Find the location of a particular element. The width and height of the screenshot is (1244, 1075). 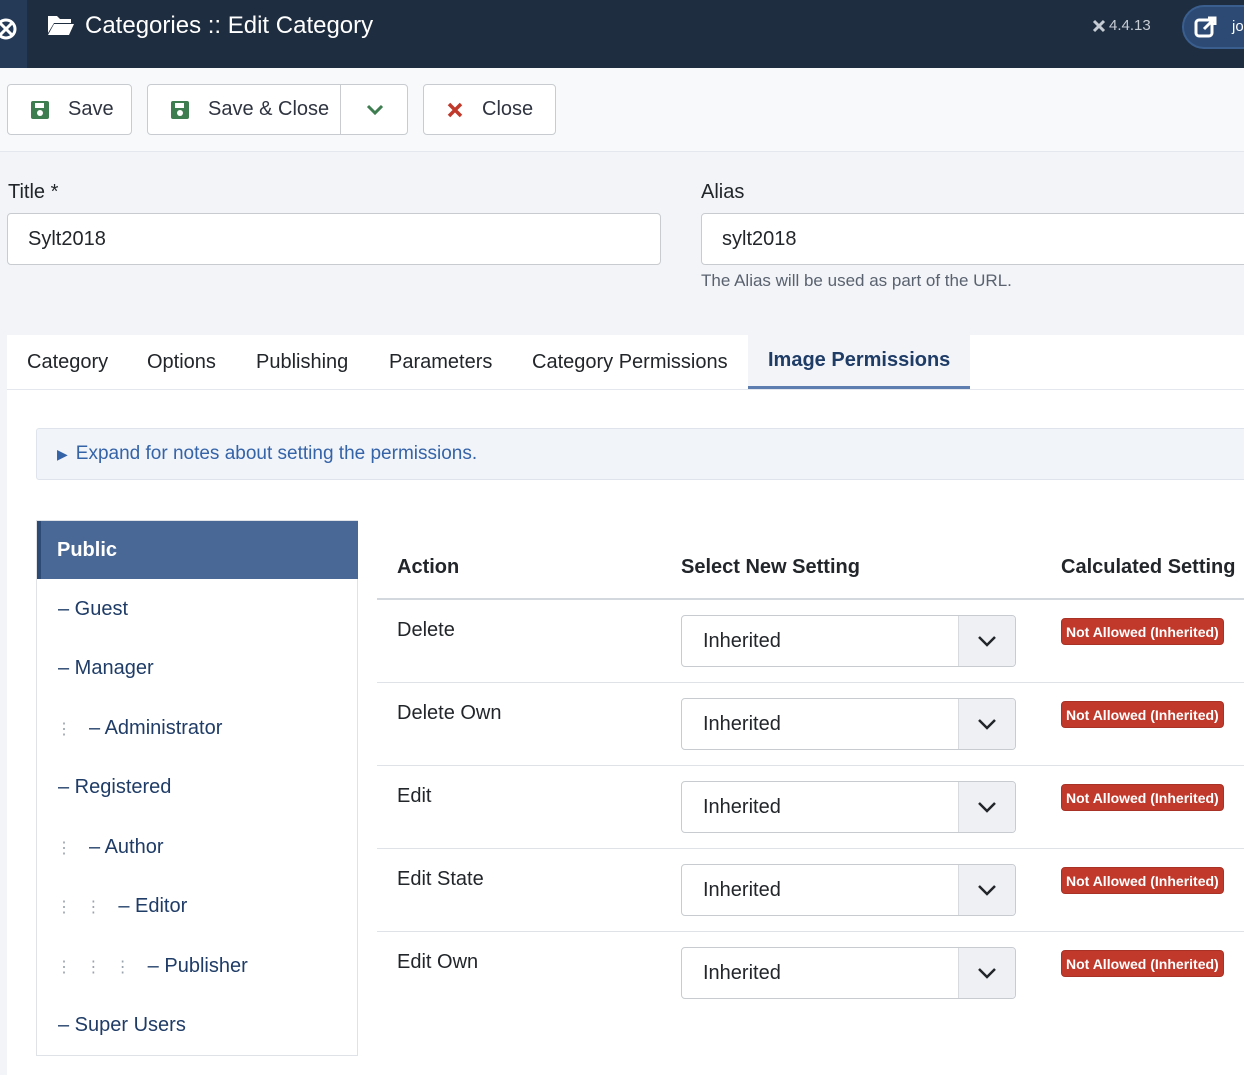

close-icon is located at coordinates (455, 110).